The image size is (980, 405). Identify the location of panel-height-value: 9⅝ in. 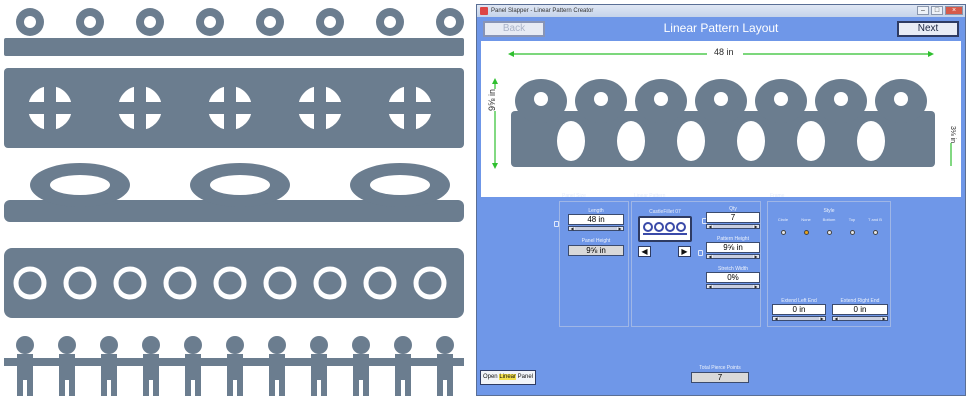
(596, 250).